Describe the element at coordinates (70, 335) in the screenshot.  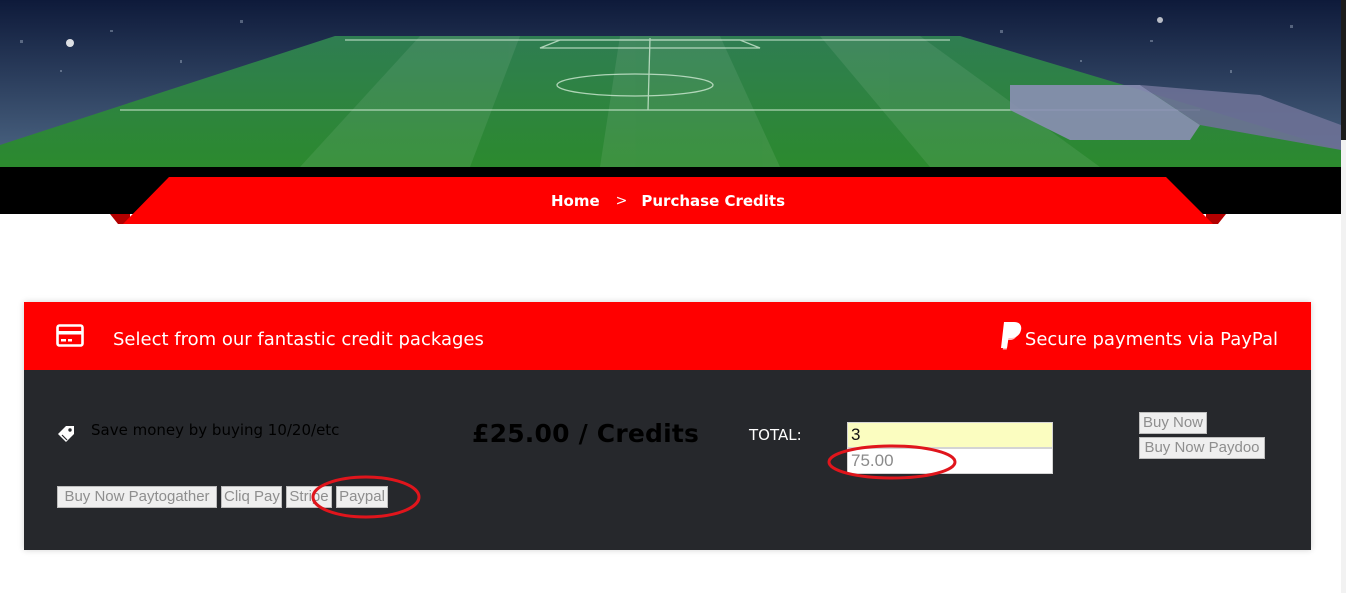
I see `credit-card-icon` at that location.